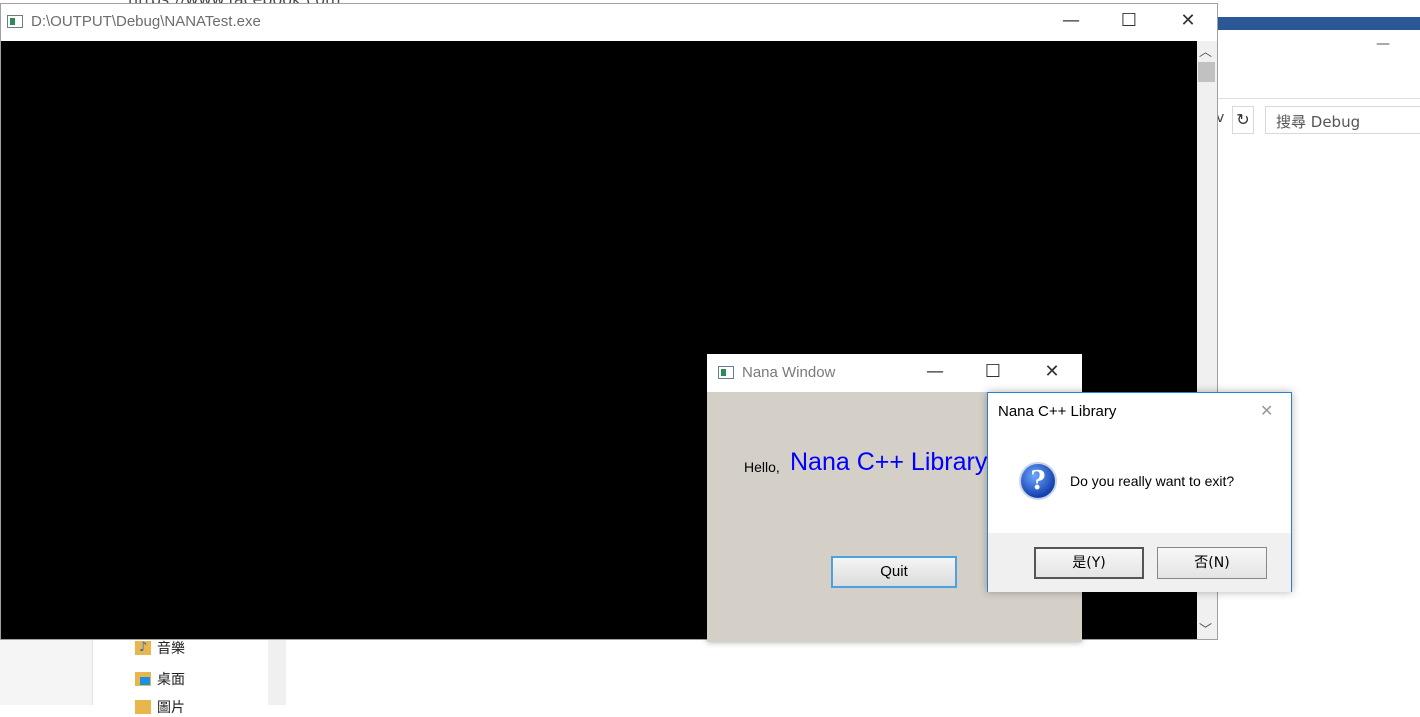  What do you see at coordinates (894, 572) in the screenshot?
I see `quit-button: Quit` at bounding box center [894, 572].